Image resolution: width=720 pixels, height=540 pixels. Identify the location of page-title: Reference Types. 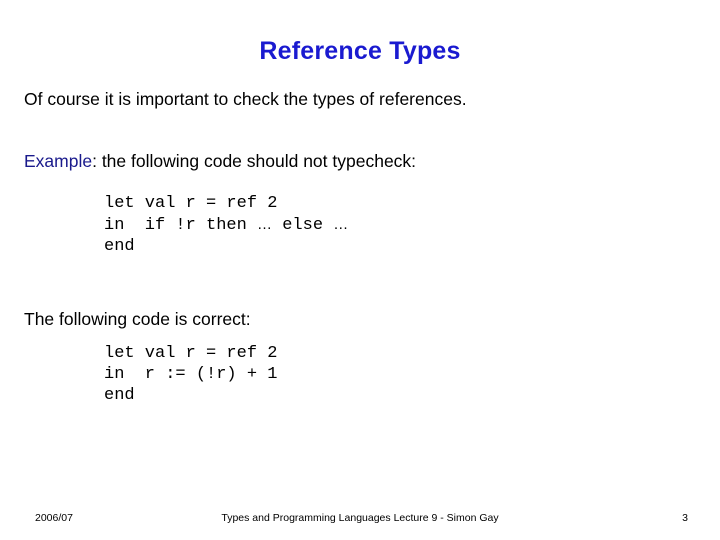
(360, 51).